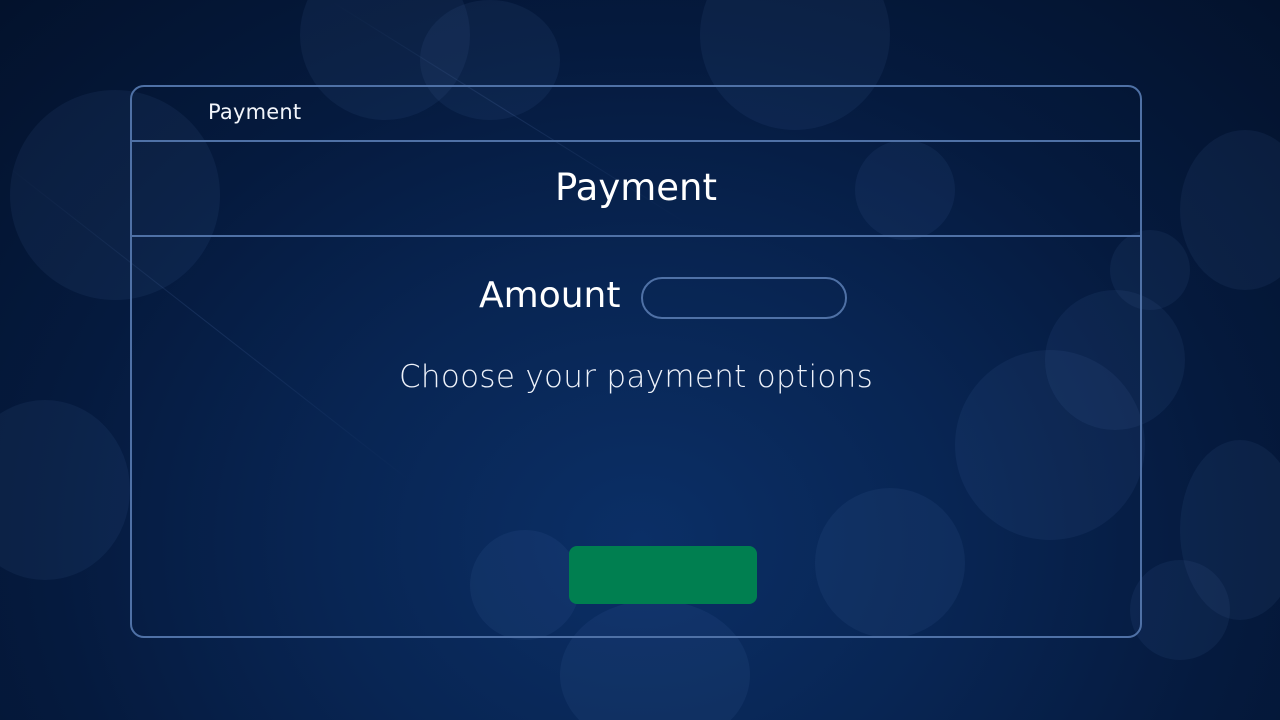 The image size is (1280, 720). I want to click on payment-options-instructions: Choose your payment options, so click(636, 377).